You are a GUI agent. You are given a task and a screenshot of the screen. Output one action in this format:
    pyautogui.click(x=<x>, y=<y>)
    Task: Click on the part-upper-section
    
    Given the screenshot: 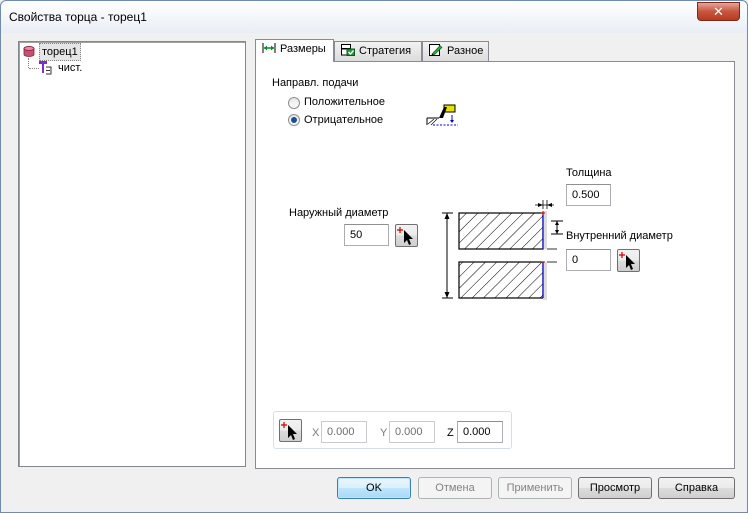 What is the action you would take?
    pyautogui.click(x=501, y=231)
    